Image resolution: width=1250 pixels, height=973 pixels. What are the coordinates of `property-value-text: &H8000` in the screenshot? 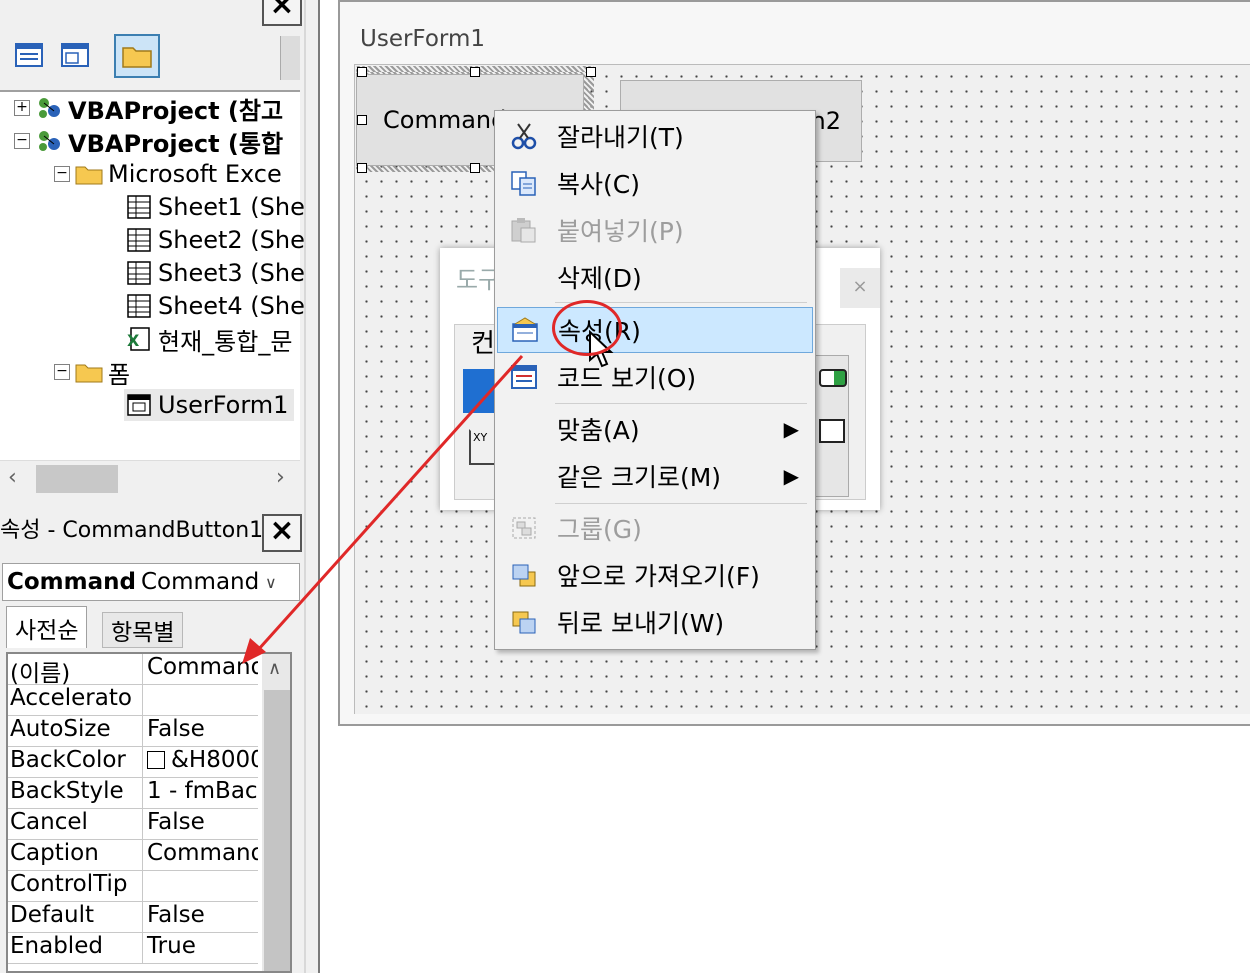 It's located at (214, 760).